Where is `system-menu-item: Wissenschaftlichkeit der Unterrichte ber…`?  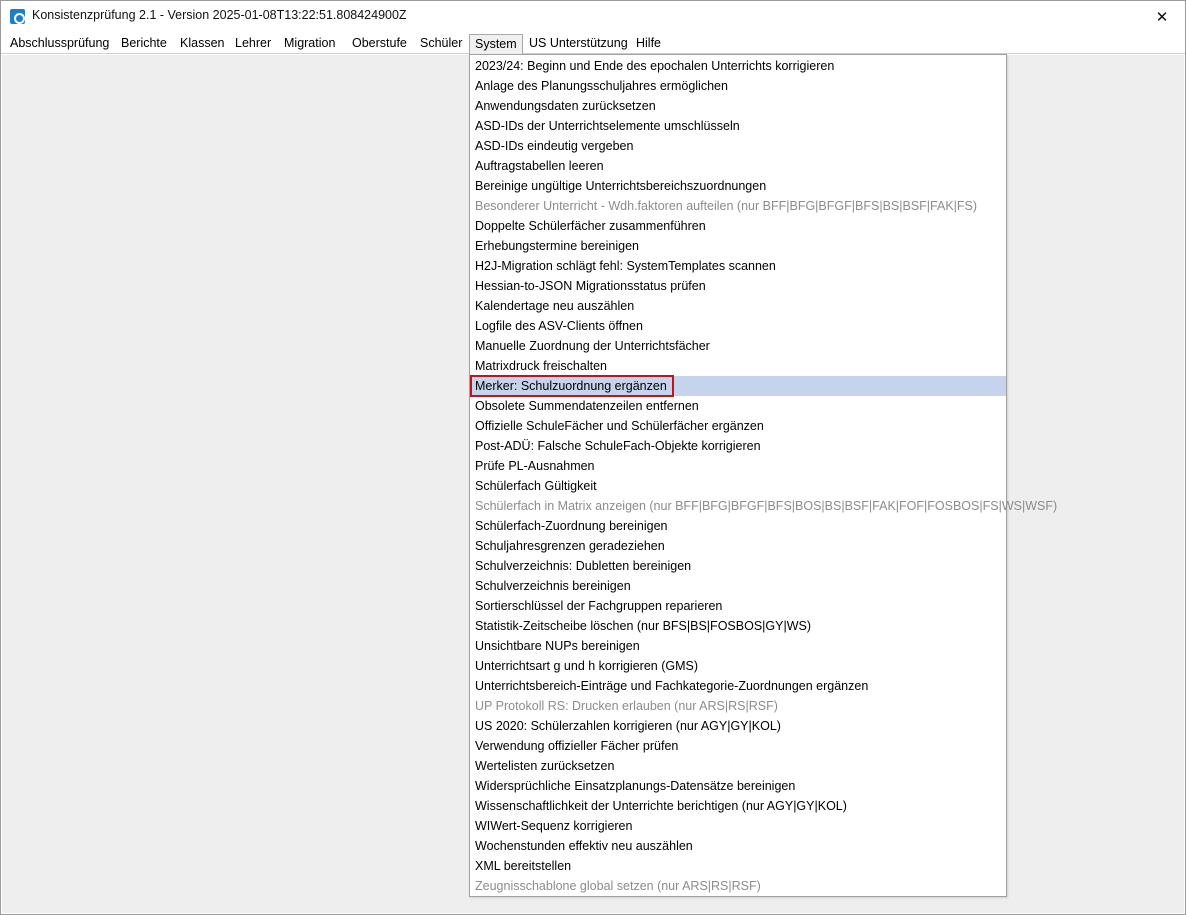 system-menu-item: Wissenschaftlichkeit der Unterrichte ber… is located at coordinates (738, 806).